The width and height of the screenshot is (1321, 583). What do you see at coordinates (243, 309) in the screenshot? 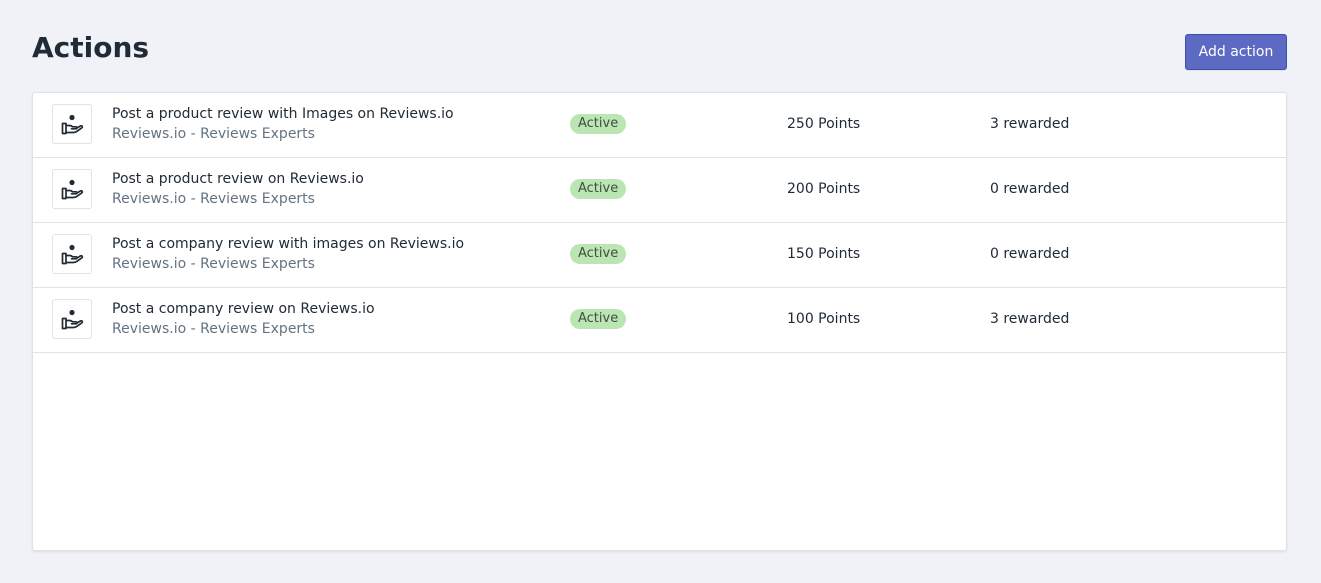
I see `action-title: Post a company review on Reviews.io` at bounding box center [243, 309].